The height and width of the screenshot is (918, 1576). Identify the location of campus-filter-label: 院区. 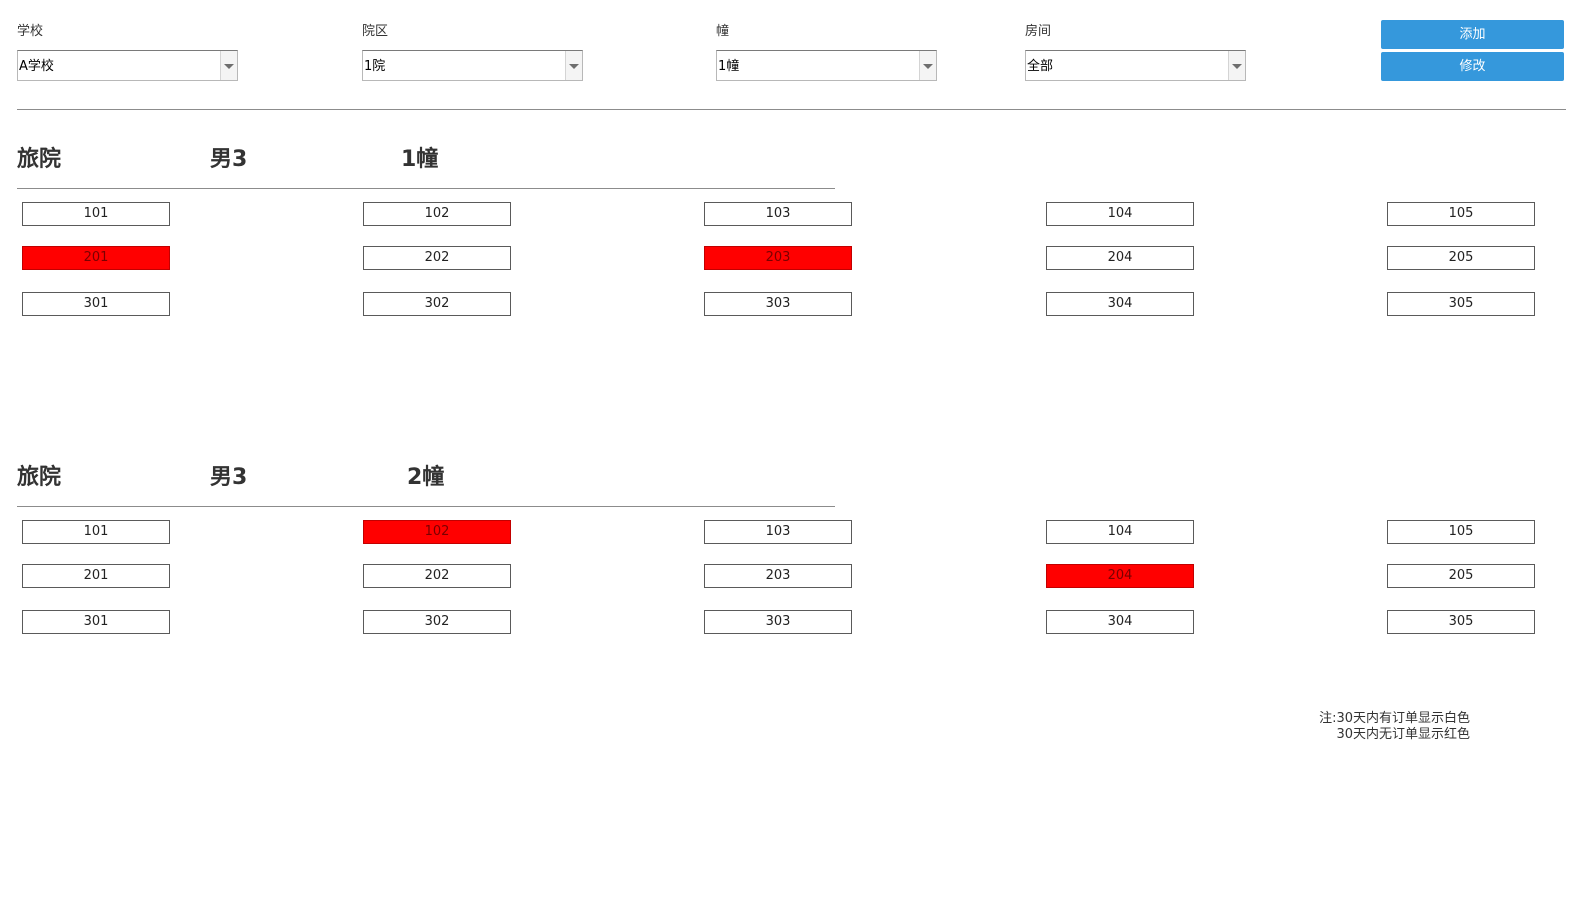
(375, 31).